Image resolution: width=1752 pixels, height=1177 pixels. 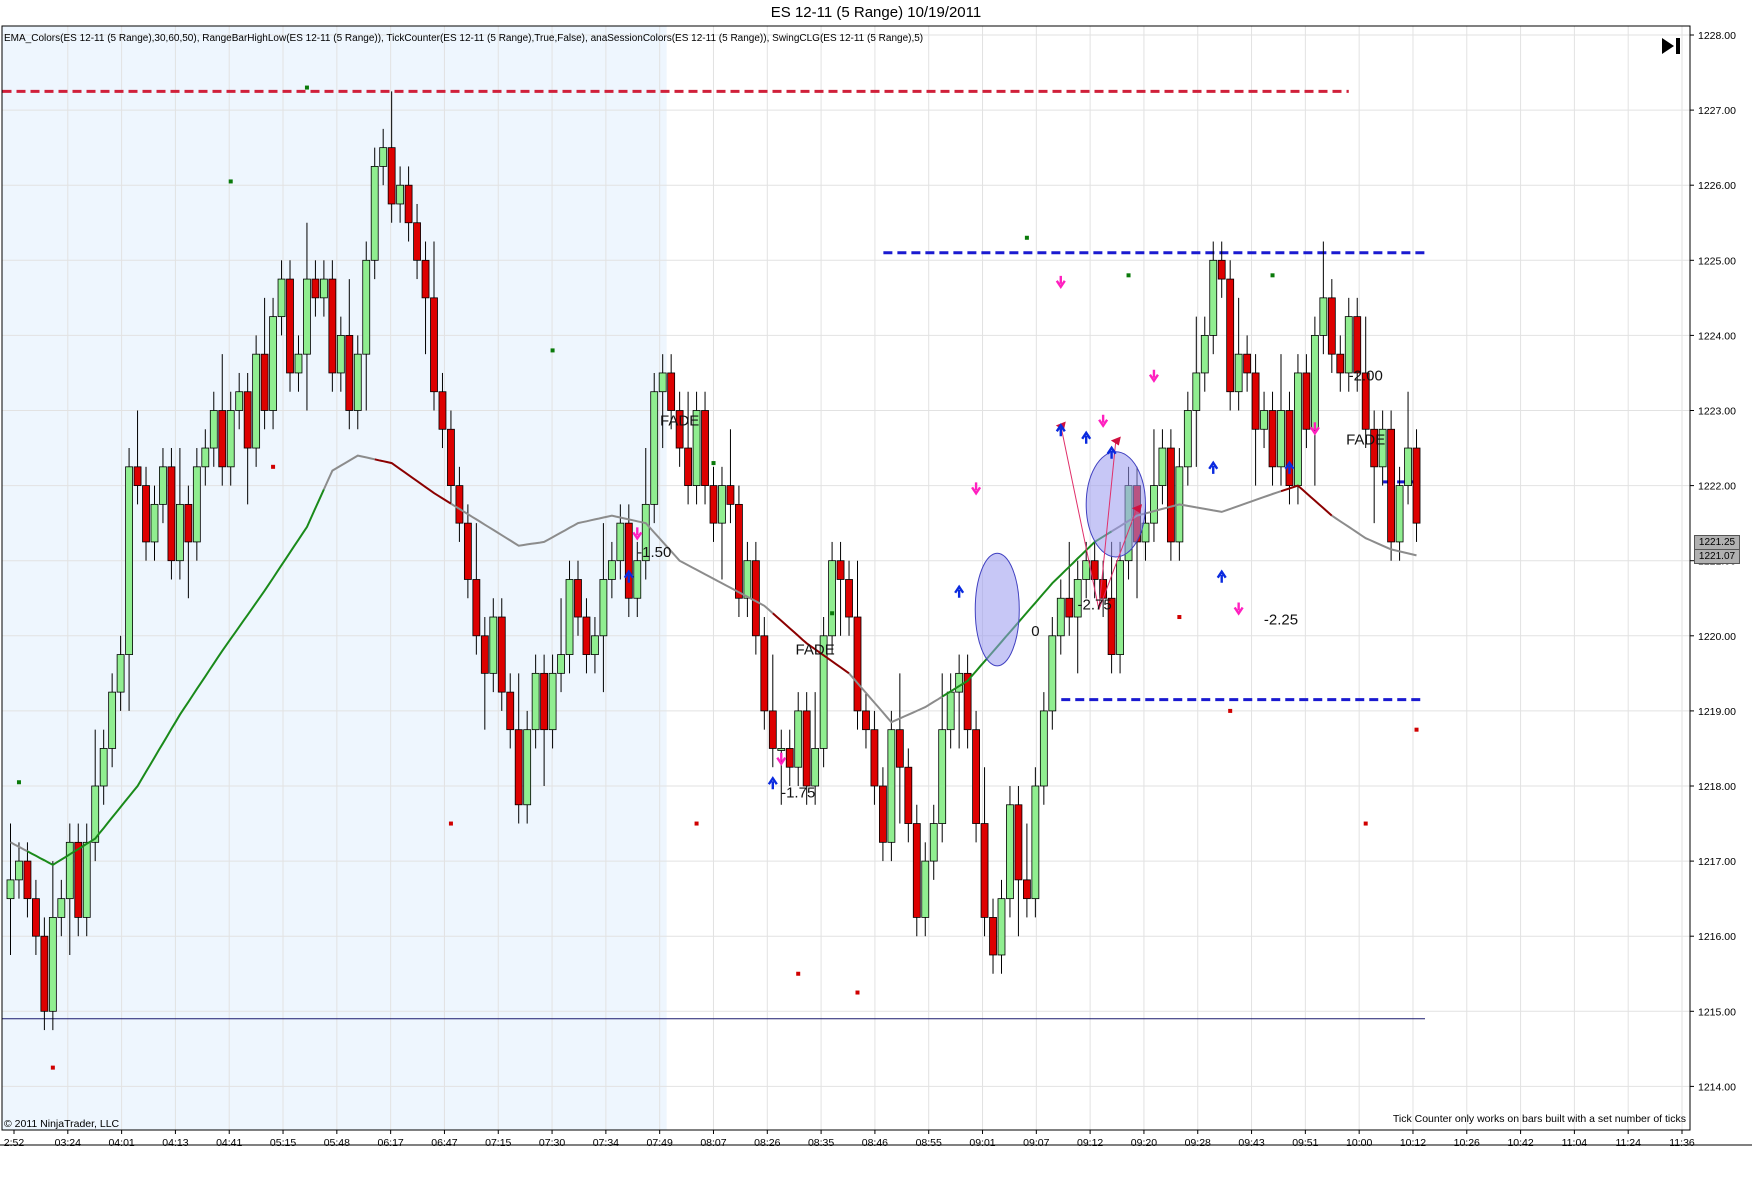 What do you see at coordinates (1717, 186) in the screenshot?
I see `y-tick-label: 1226.00` at bounding box center [1717, 186].